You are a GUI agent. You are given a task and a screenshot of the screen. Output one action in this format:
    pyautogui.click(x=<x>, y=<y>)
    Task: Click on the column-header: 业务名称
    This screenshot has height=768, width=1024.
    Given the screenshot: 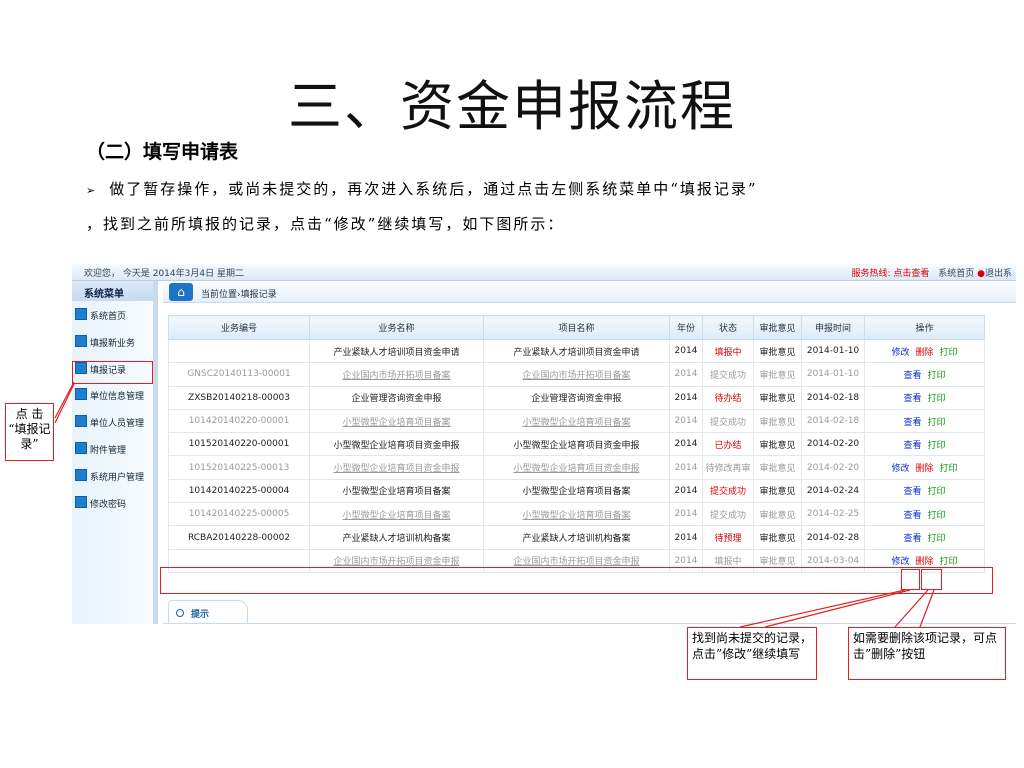 What is the action you would take?
    pyautogui.click(x=396, y=327)
    